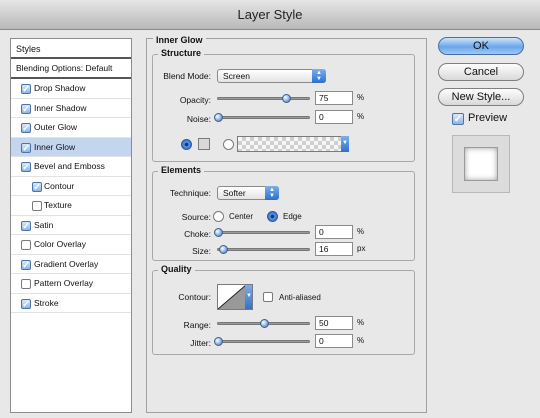 The width and height of the screenshot is (540, 418). Describe the element at coordinates (287, 98) in the screenshot. I see `opacity-slider-thumb` at that location.